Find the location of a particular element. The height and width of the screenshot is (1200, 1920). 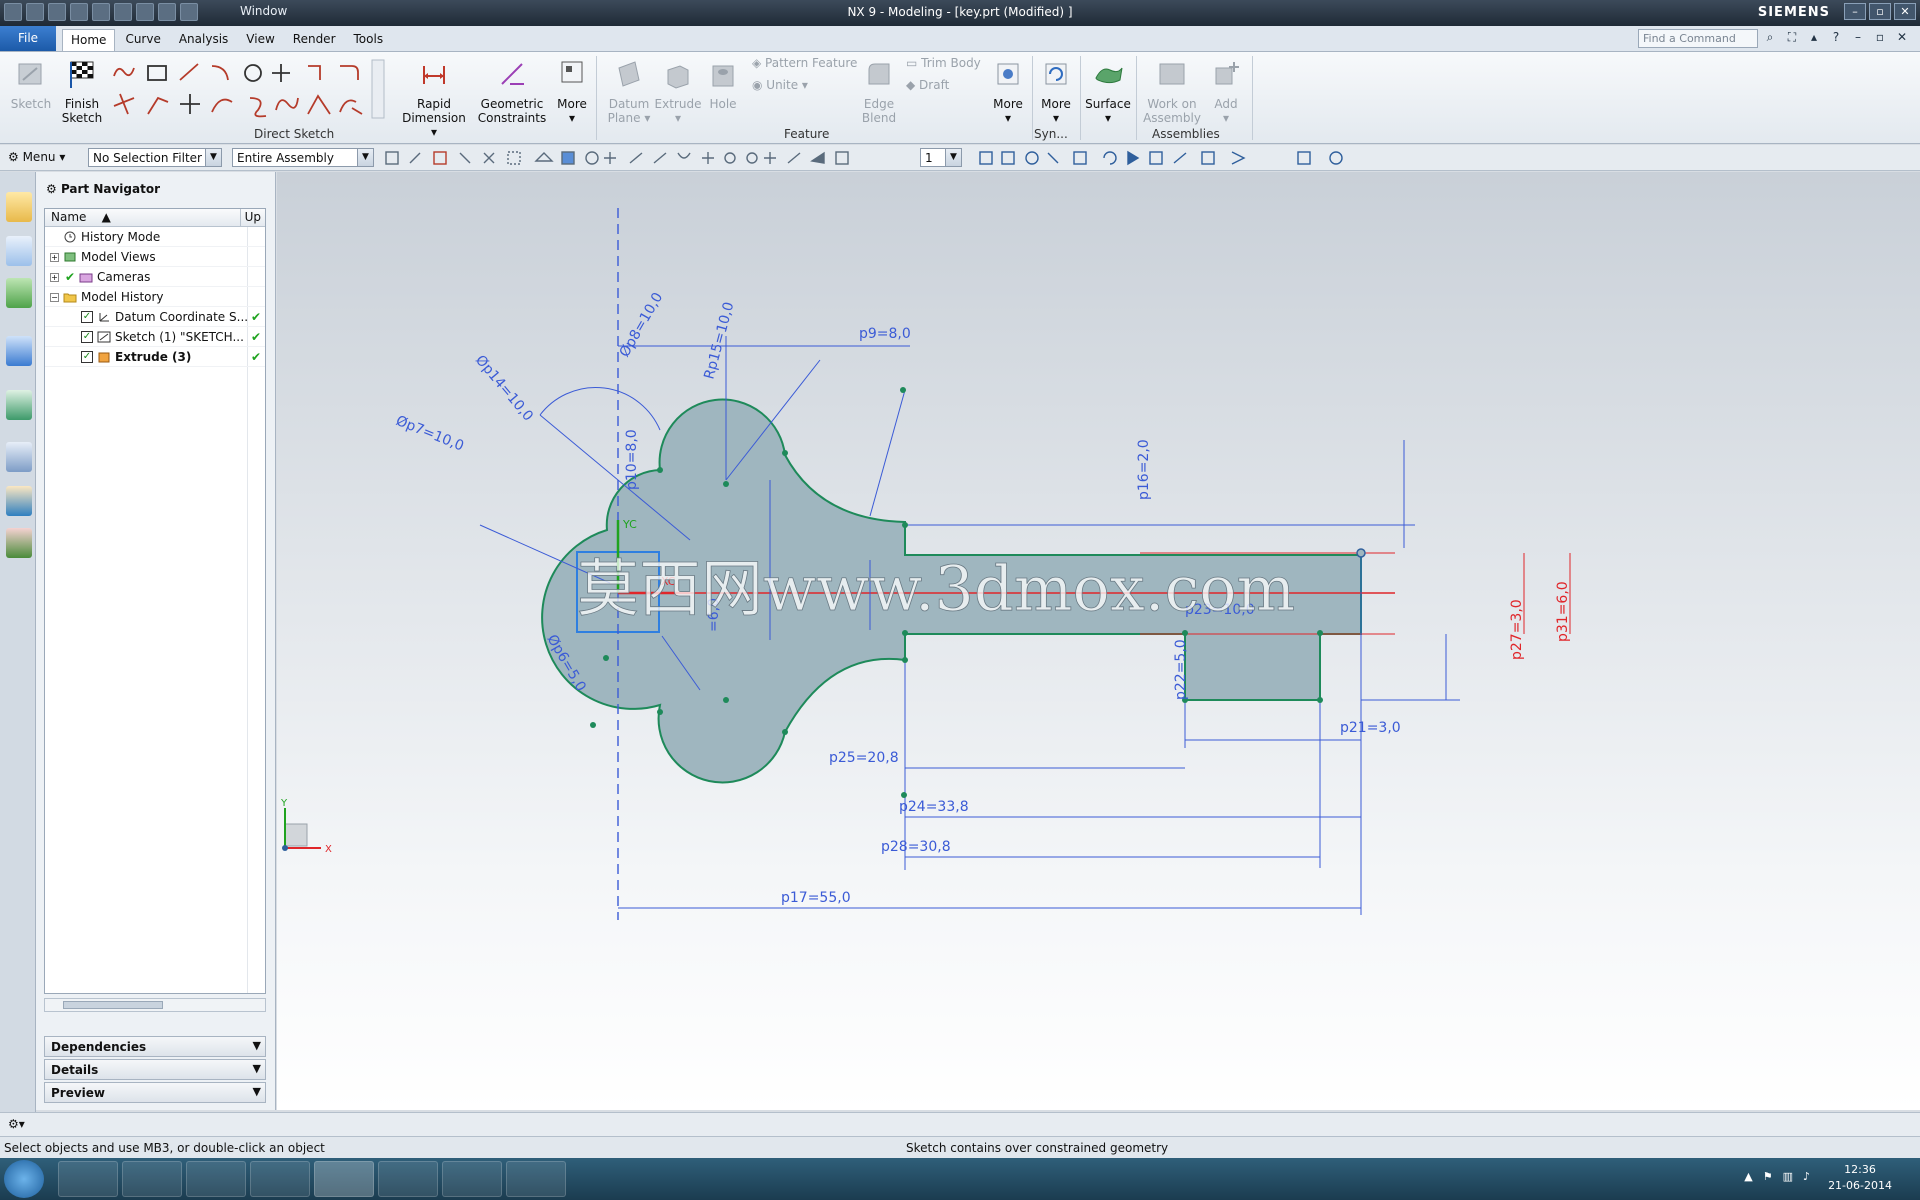

help-icon: ? is located at coordinates (1836, 38).